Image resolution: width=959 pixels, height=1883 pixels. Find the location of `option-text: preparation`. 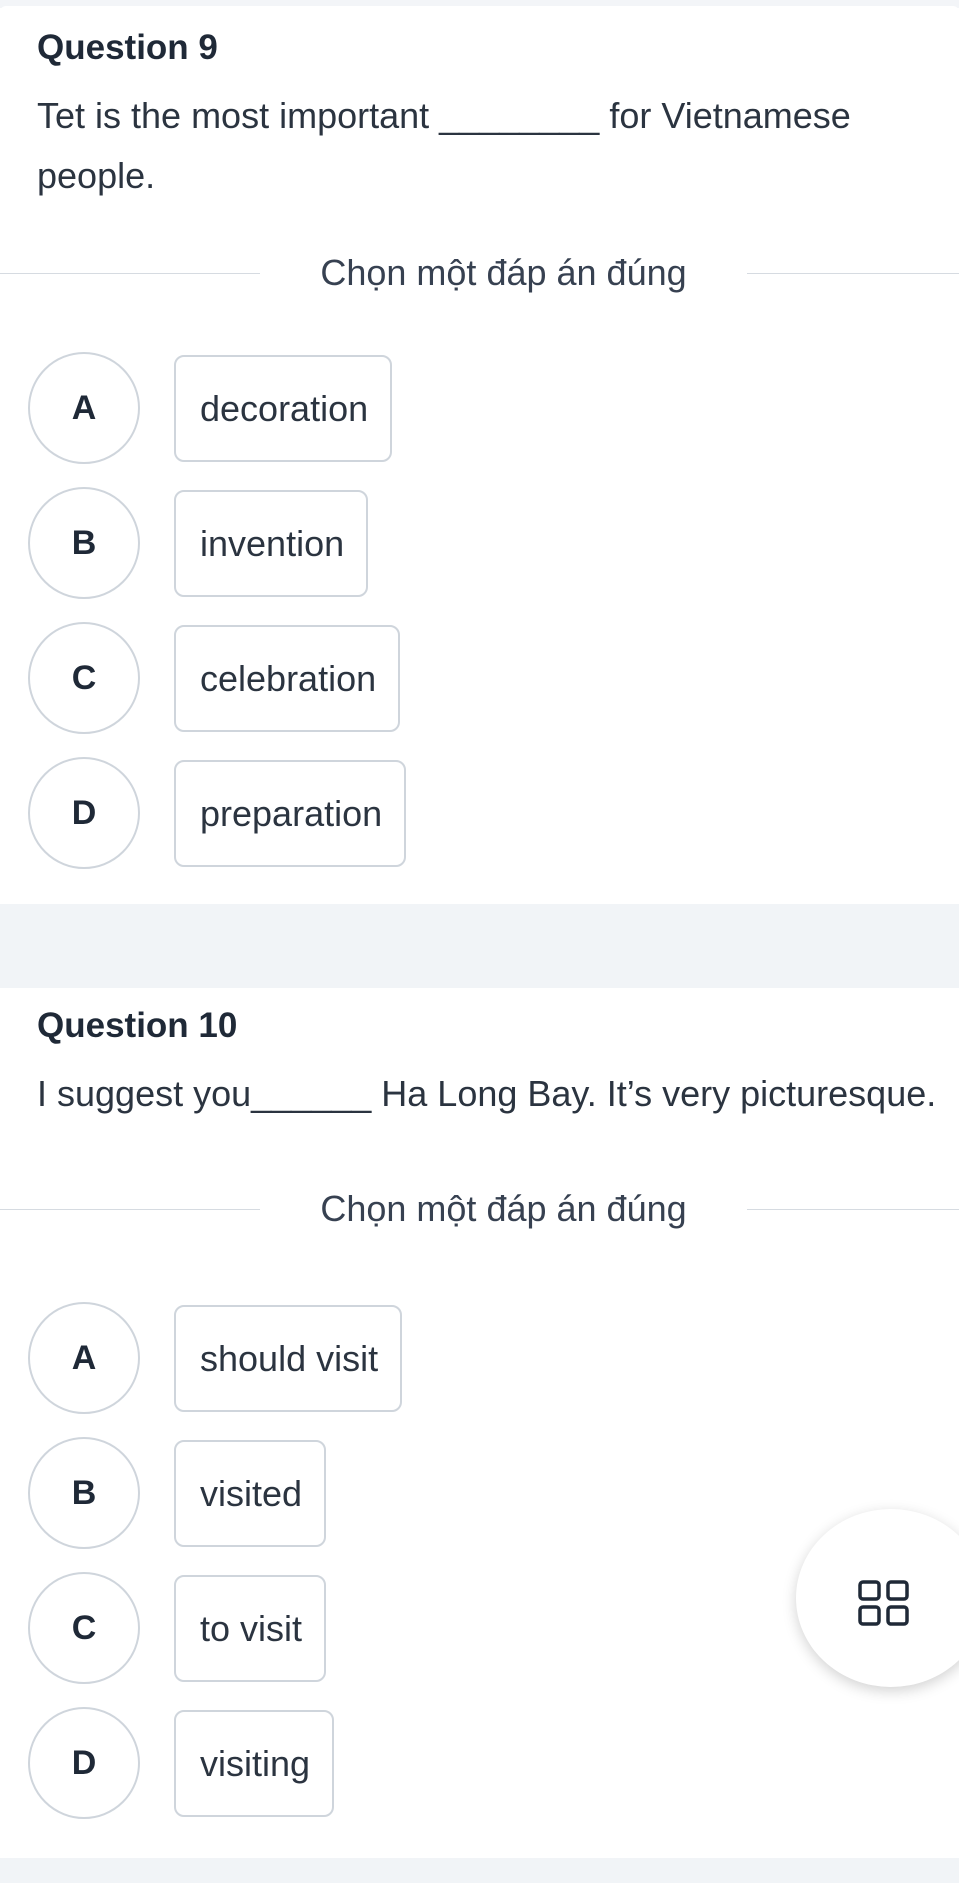

option-text: preparation is located at coordinates (290, 813).